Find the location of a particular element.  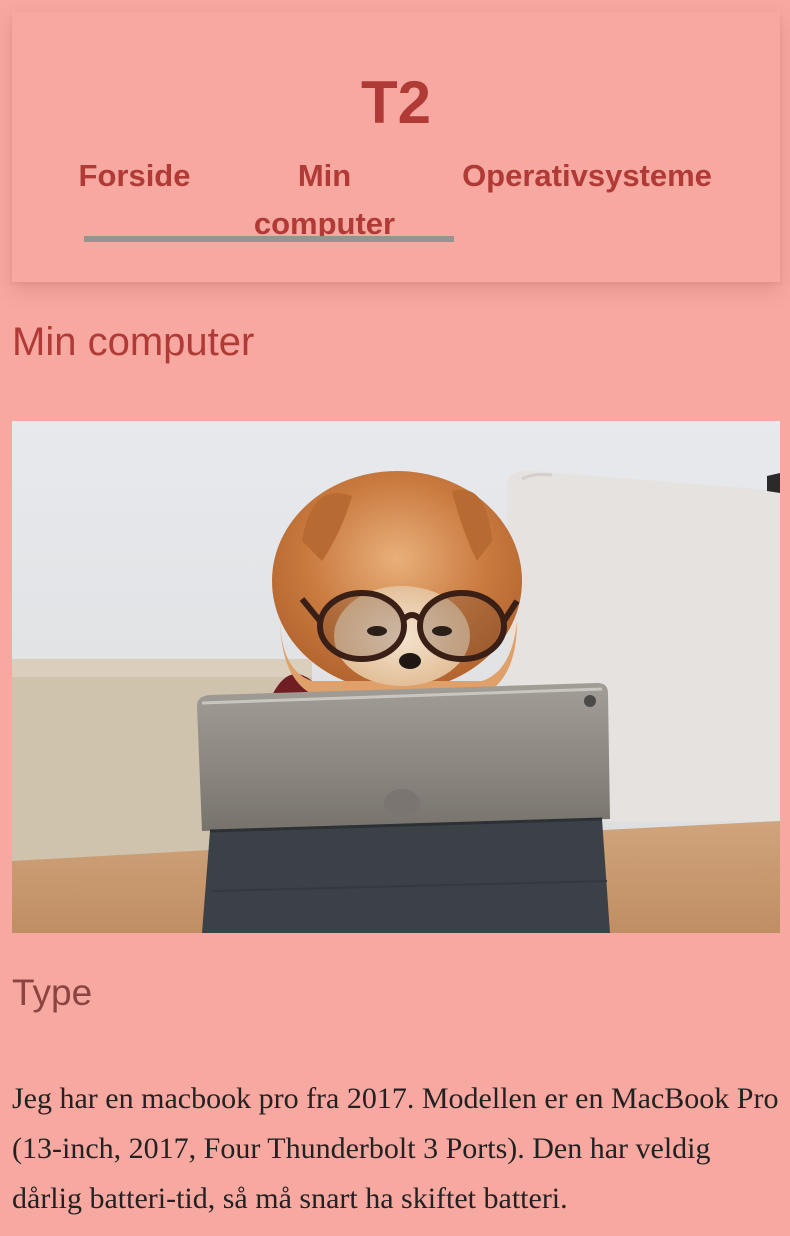

active-nav-underline is located at coordinates (269, 239).